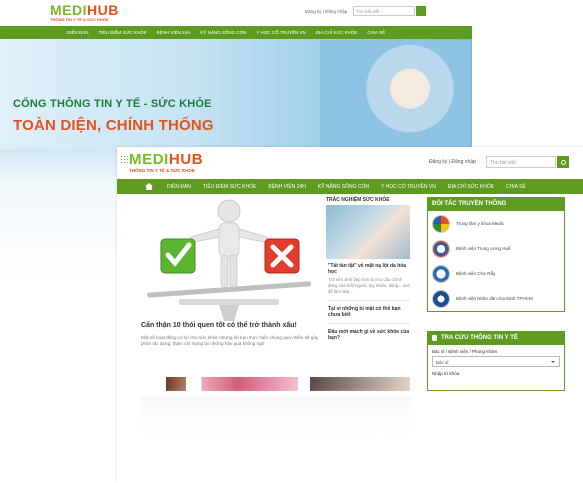 The image size is (583, 483). What do you see at coordinates (149, 186) in the screenshot?
I see `home-icon` at bounding box center [149, 186].